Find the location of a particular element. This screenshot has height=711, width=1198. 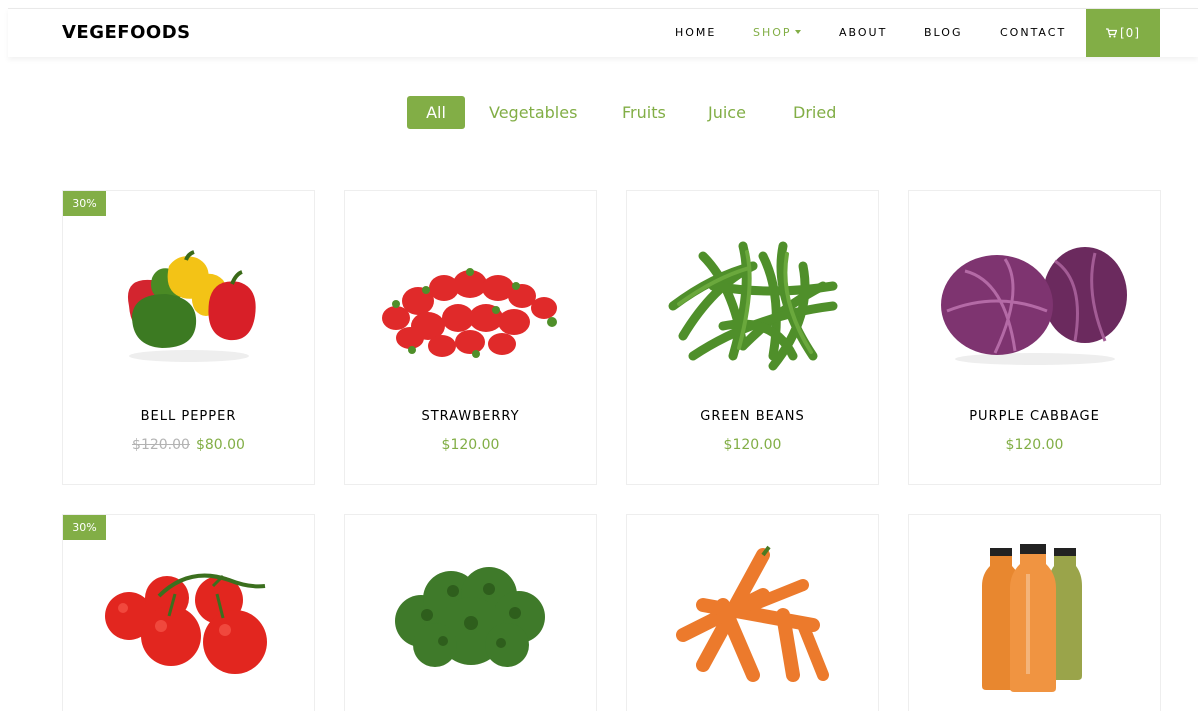

discount-badge: 30% is located at coordinates (84, 527).